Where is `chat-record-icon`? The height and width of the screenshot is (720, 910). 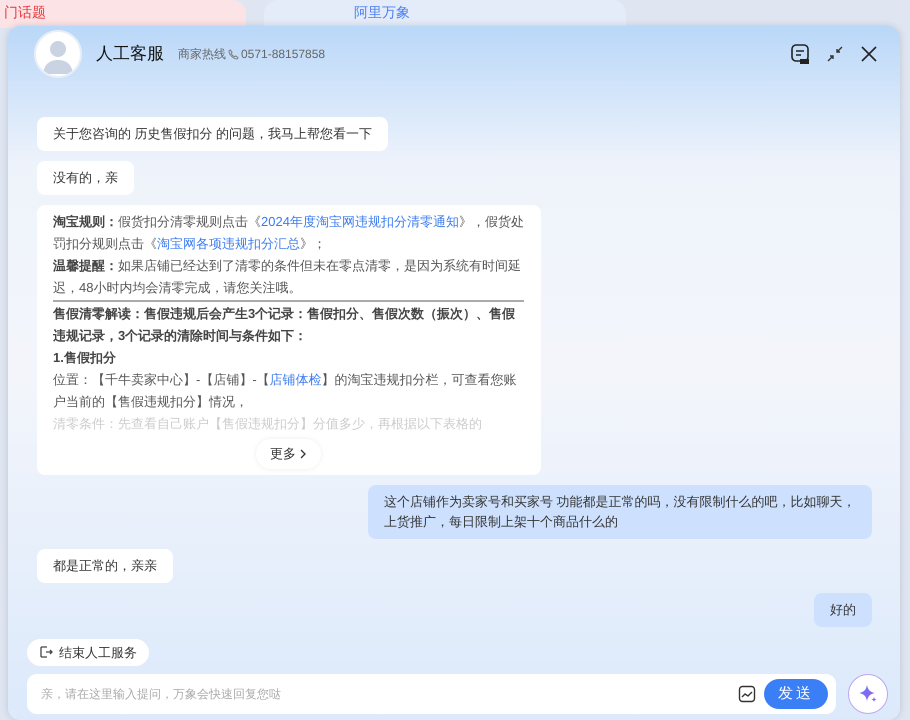
chat-record-icon is located at coordinates (800, 54).